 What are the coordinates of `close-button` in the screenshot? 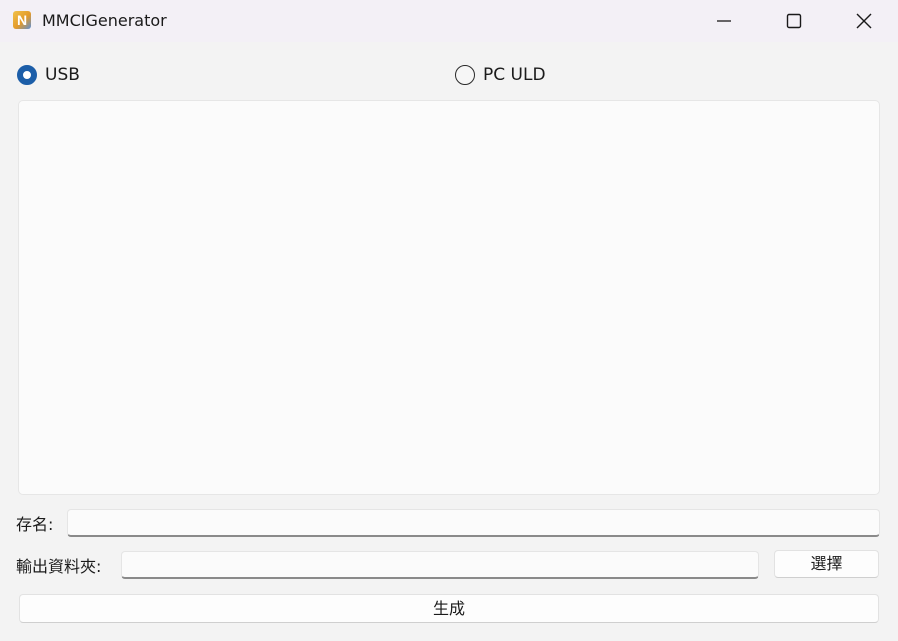 It's located at (864, 21).